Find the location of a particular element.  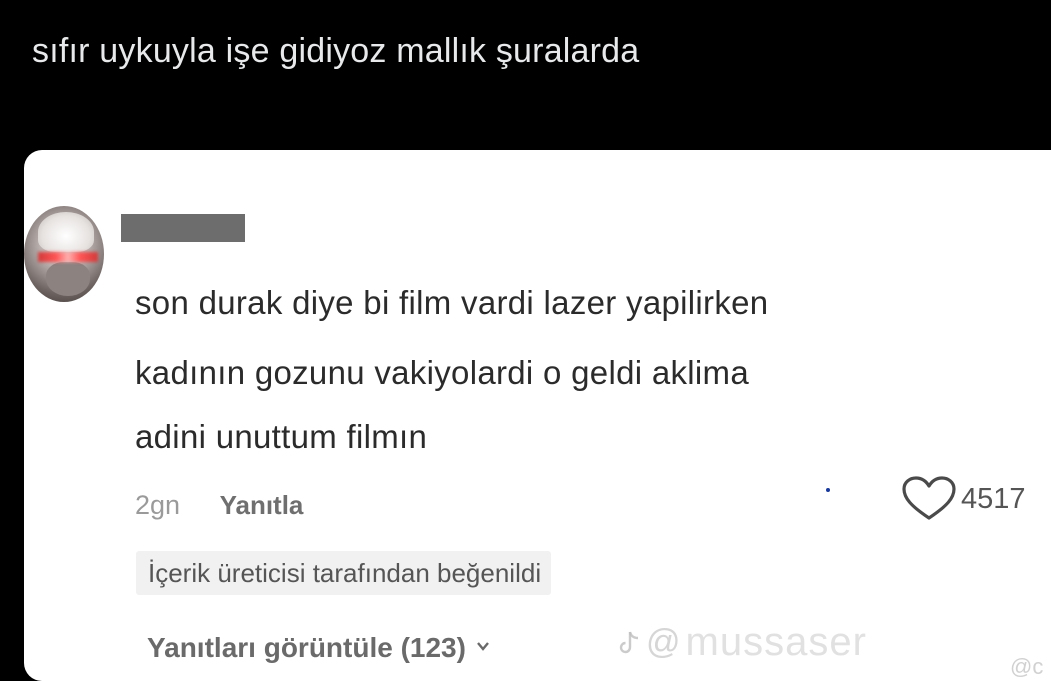

creator-liked-badge: İçerik üreticisi tarafından beğenildi is located at coordinates (344, 573).